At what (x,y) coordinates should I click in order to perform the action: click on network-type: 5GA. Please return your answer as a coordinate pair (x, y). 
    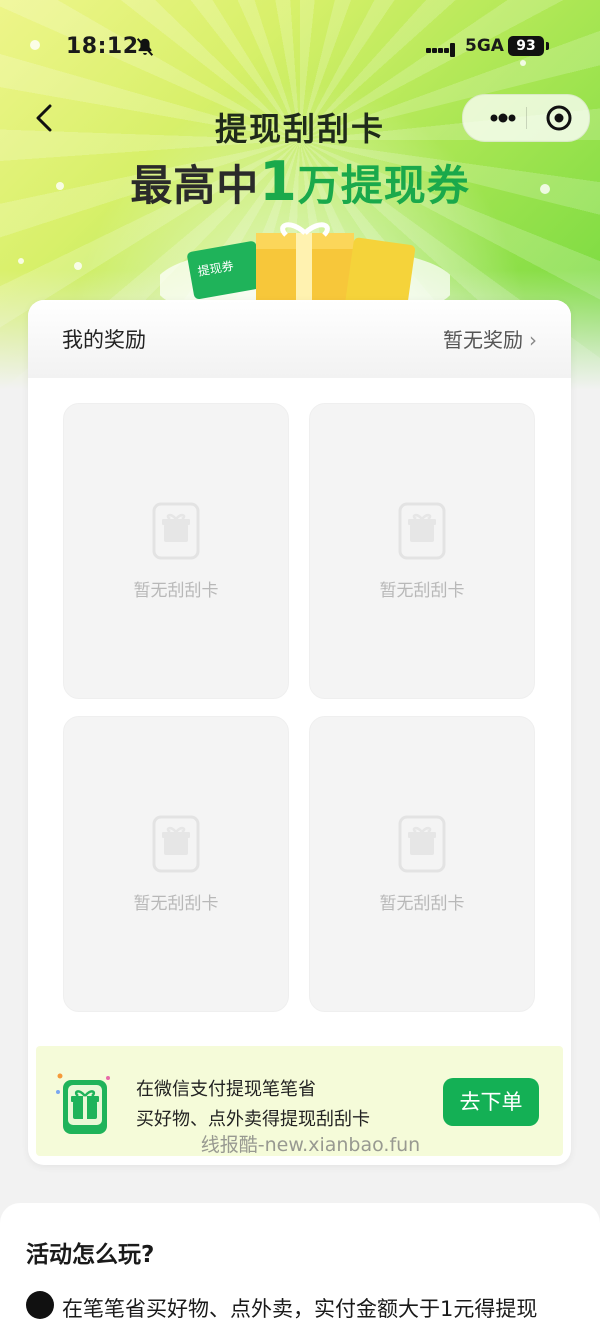
    Looking at the image, I should click on (484, 46).